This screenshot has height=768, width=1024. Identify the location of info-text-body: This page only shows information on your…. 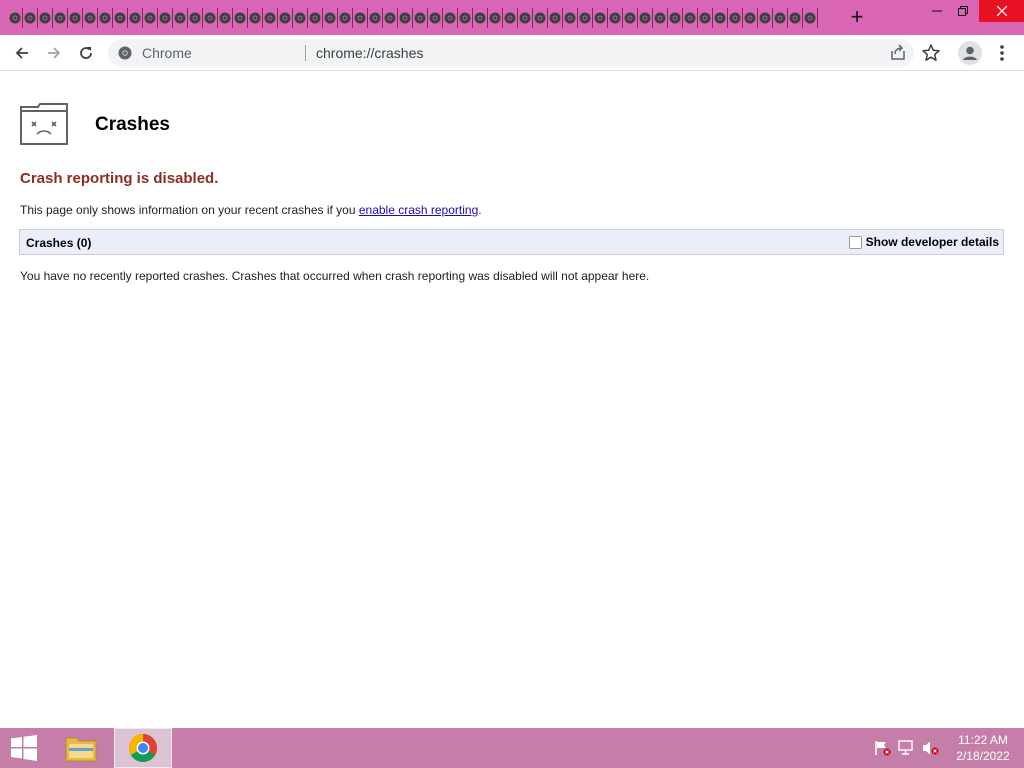
(189, 210).